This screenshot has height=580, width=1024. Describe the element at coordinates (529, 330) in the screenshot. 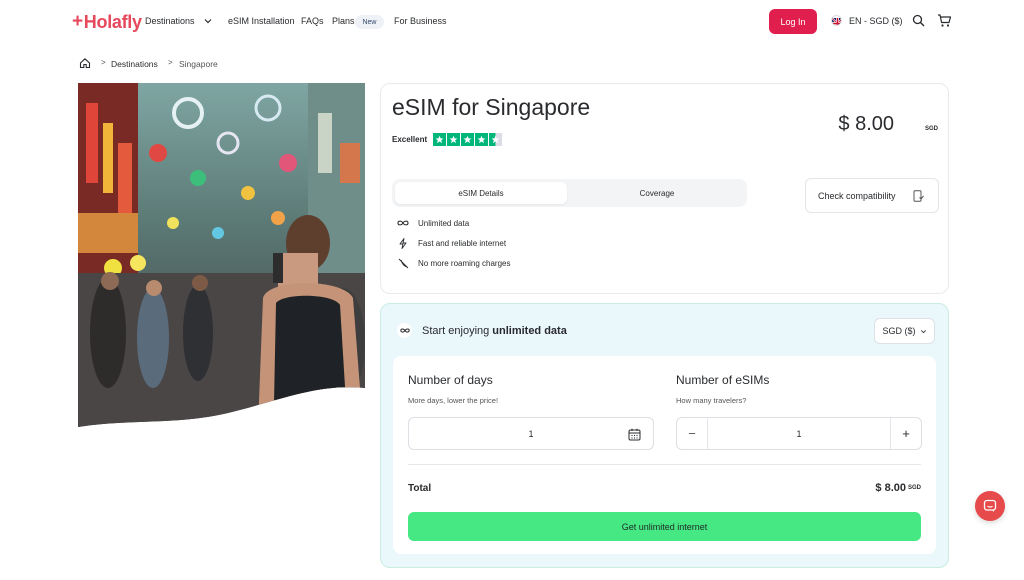

I see `purchase-heading-bold: unlimited data` at that location.